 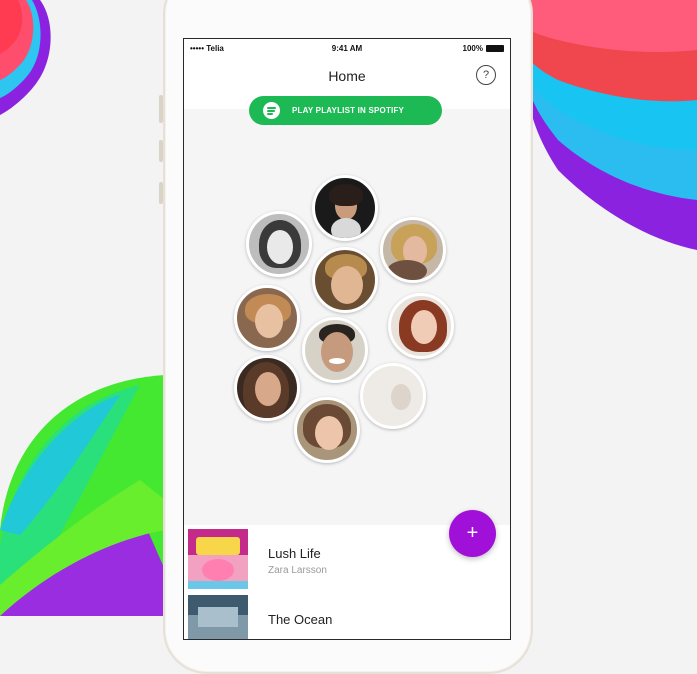 What do you see at coordinates (271, 110) in the screenshot?
I see `spotify-icon` at bounding box center [271, 110].